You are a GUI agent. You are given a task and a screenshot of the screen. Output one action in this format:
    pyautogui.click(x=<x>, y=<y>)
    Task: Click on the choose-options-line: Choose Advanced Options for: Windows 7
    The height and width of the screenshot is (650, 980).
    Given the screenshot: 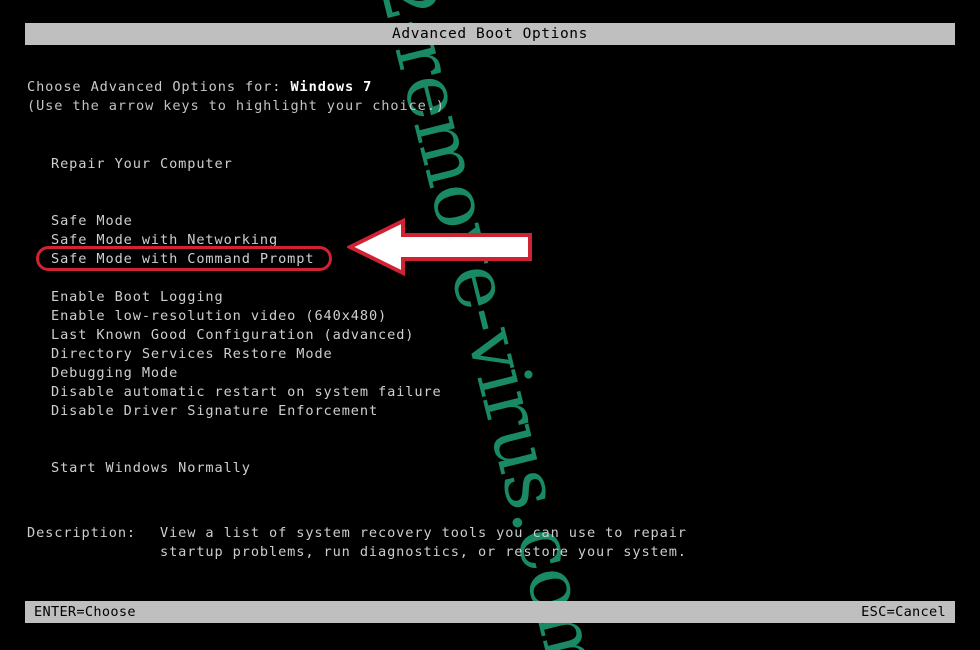 What is the action you would take?
    pyautogui.click(x=236, y=87)
    